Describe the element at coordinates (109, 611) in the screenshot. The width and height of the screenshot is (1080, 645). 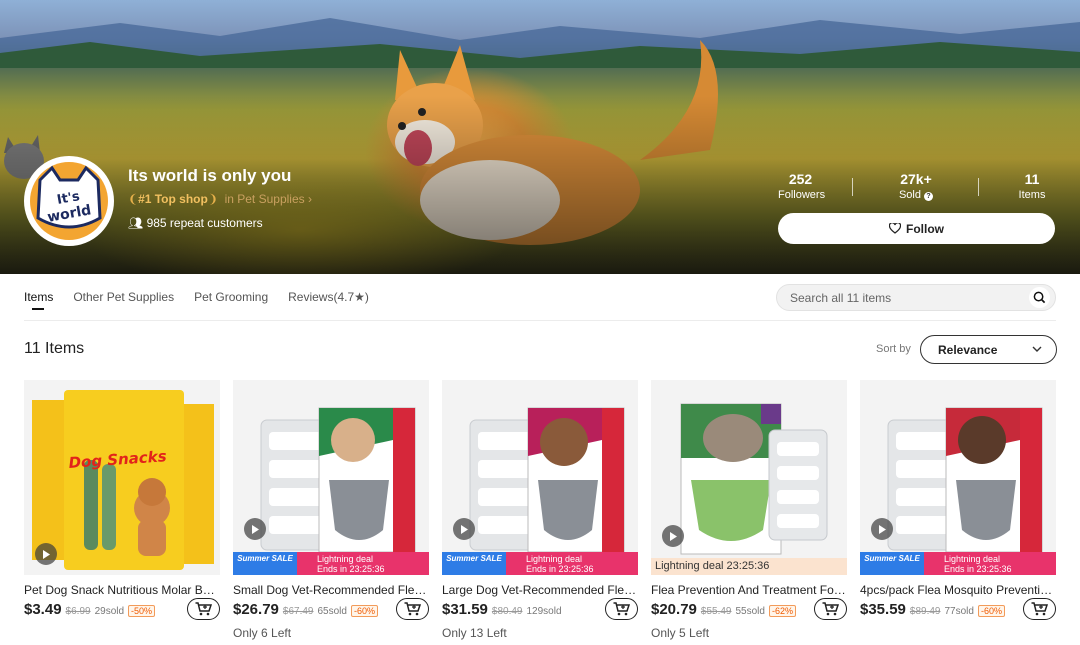
I see `sold-count: 29sold` at that location.